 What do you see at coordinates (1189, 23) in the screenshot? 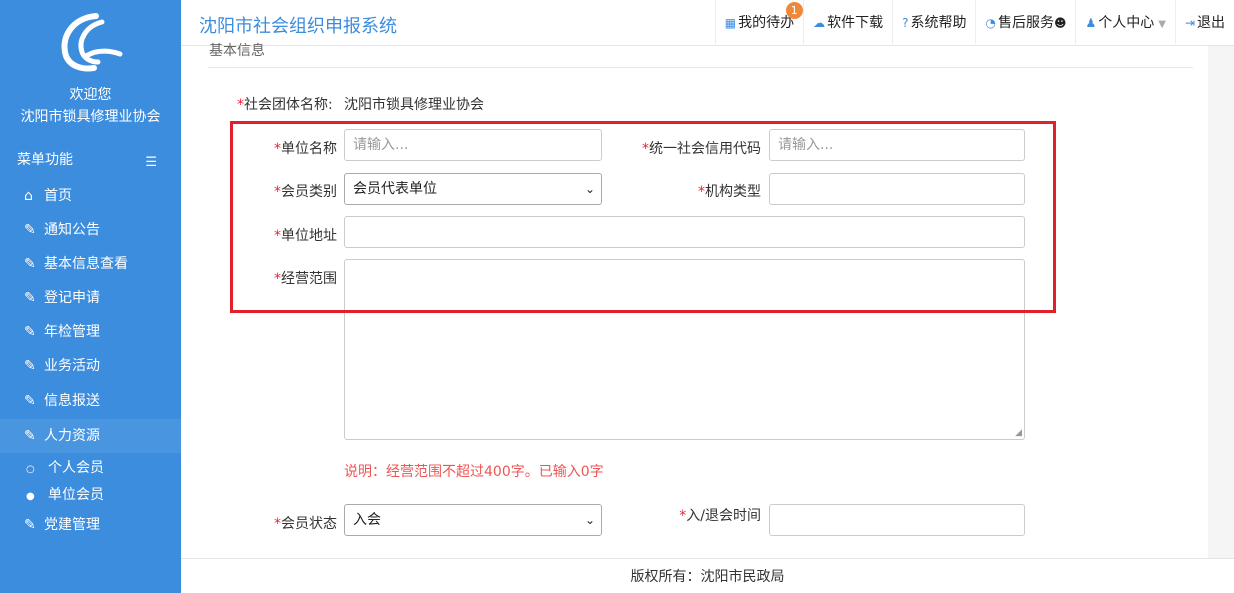
I see `logout-icon: ⇥` at bounding box center [1189, 23].